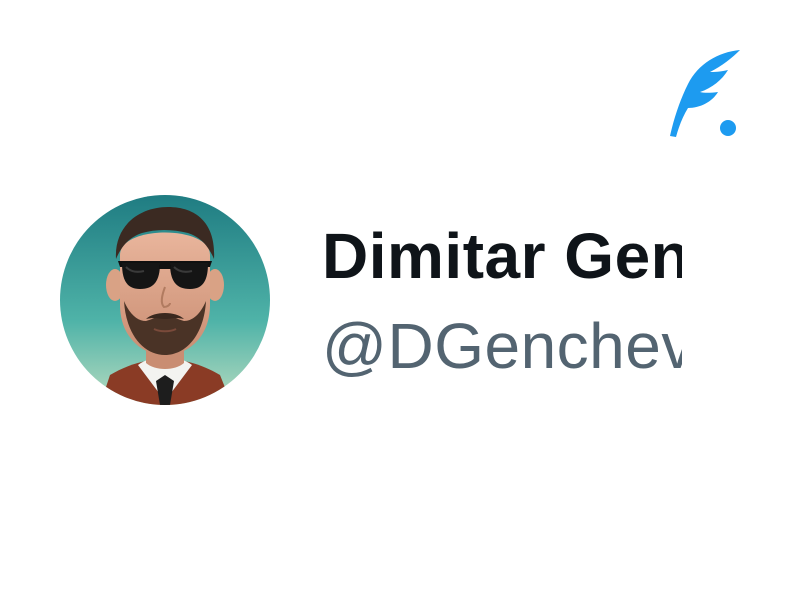 Image resolution: width=800 pixels, height=600 pixels. Describe the element at coordinates (502, 256) in the screenshot. I see `display-name: Dimitar Genchev` at that location.